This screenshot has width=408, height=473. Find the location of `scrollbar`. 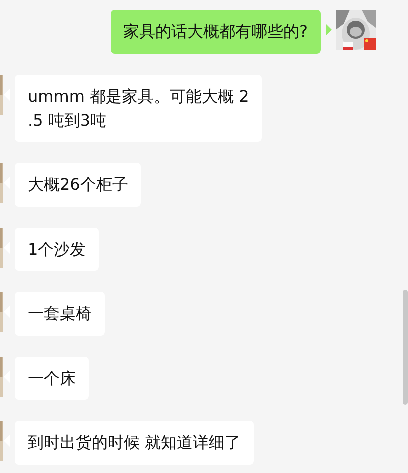

scrollbar is located at coordinates (405, 347).